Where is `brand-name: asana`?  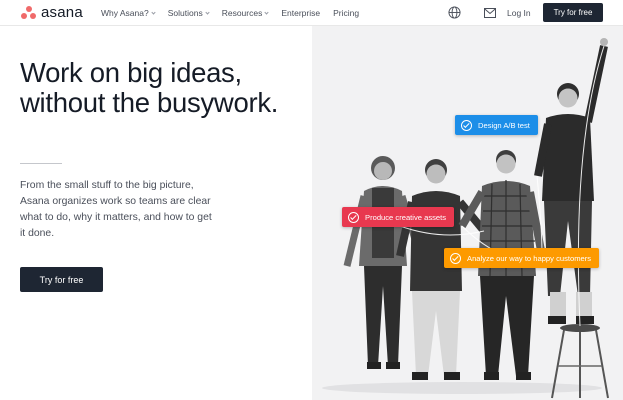 brand-name: asana is located at coordinates (62, 12).